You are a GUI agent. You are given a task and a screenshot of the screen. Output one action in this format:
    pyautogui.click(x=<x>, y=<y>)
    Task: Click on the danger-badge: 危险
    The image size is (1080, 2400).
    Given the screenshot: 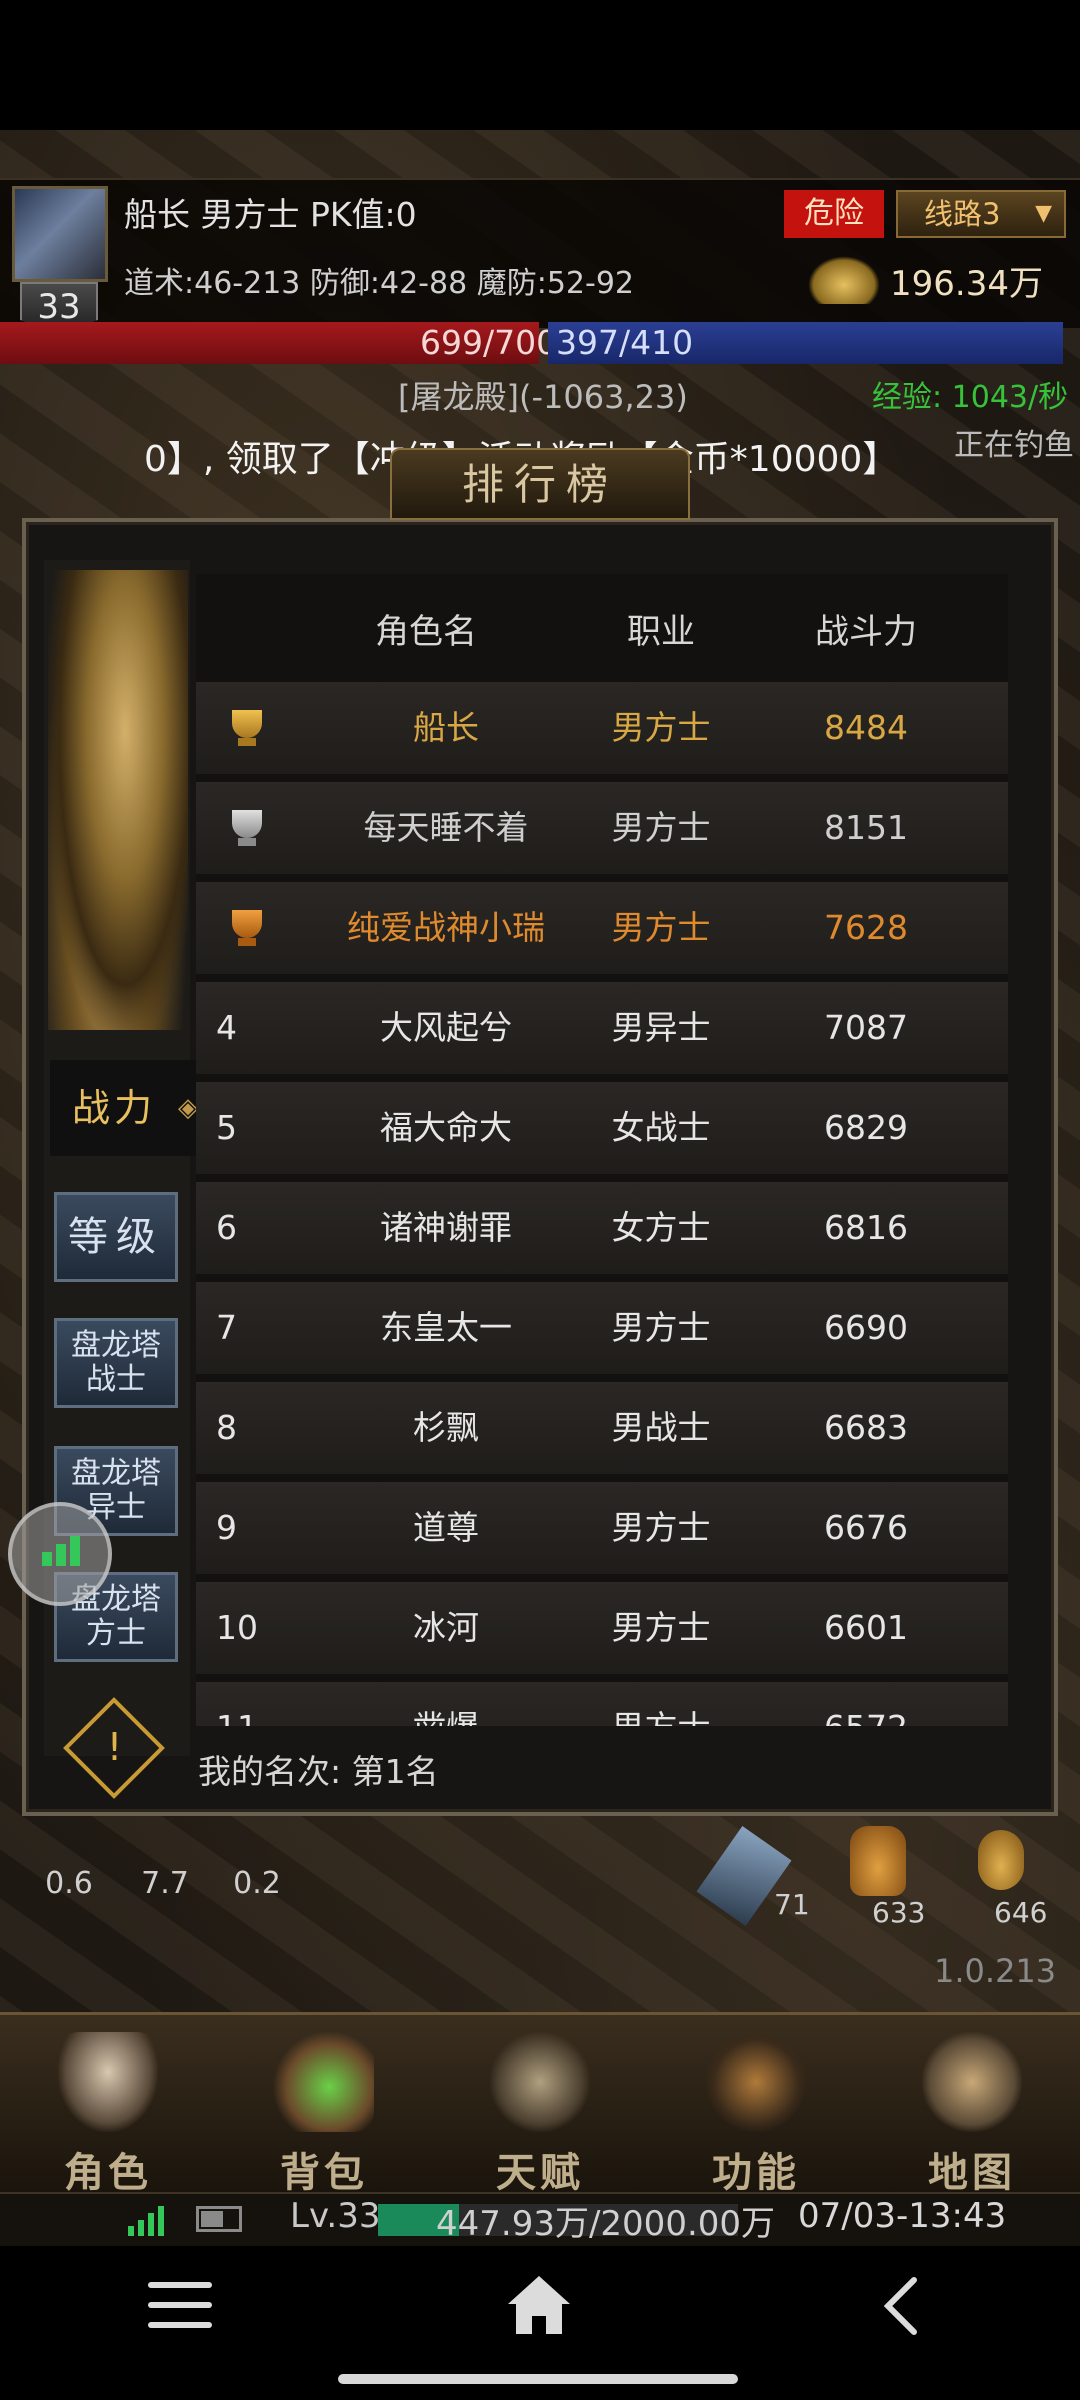 What is the action you would take?
    pyautogui.click(x=834, y=214)
    